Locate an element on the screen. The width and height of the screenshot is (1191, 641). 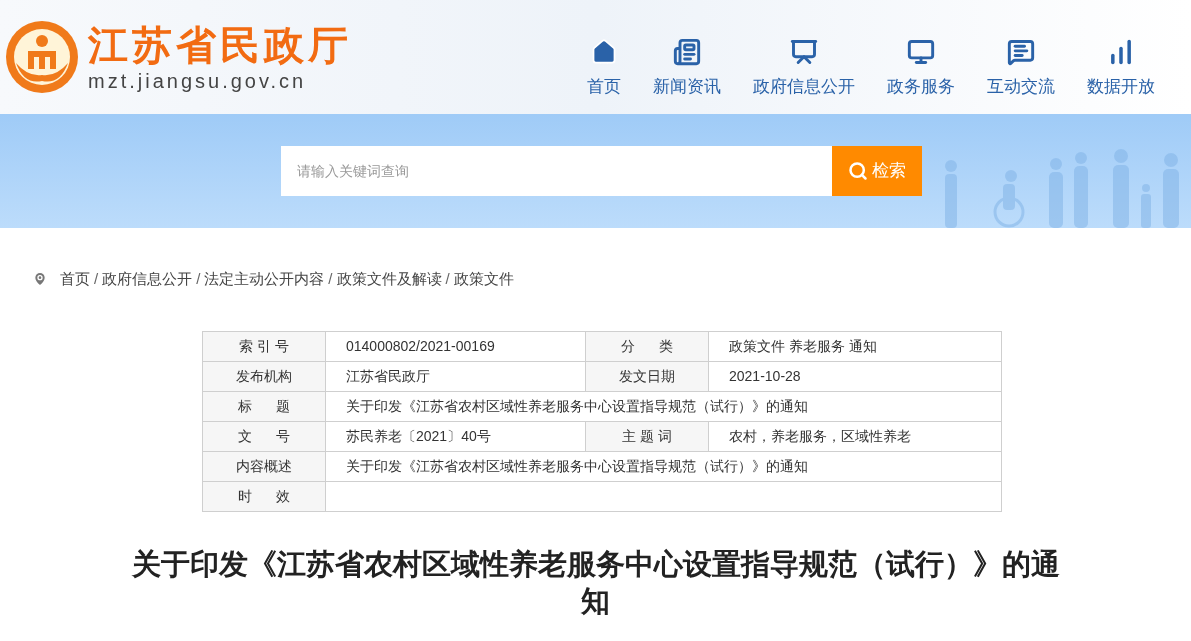
field-value: 农村，养老服务，区域性养老 is located at coordinates (855, 436).